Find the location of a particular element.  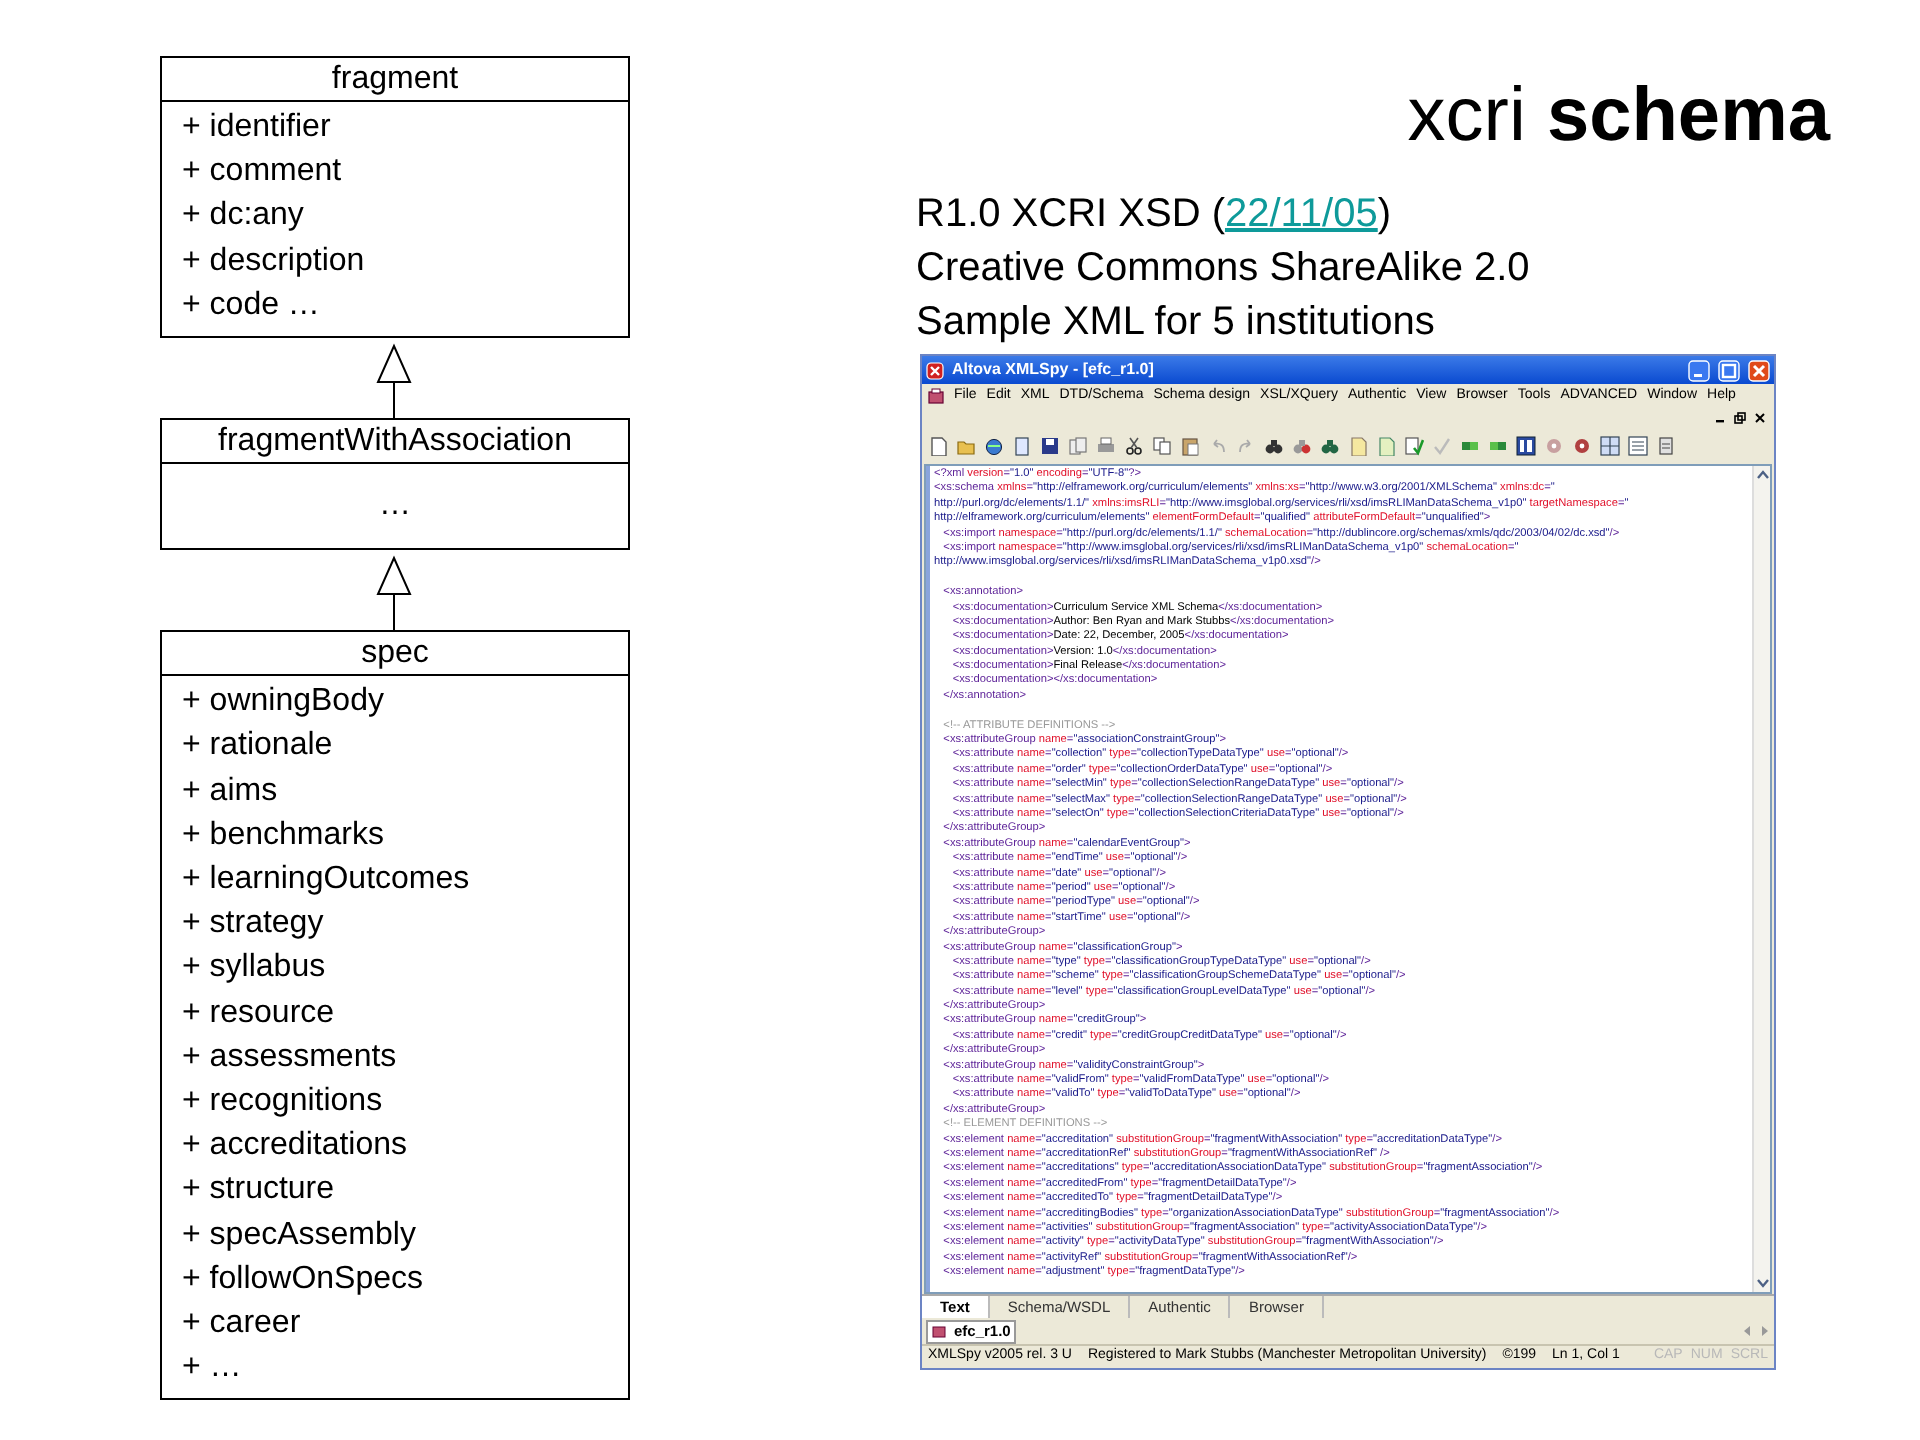

copy-icon is located at coordinates (1162, 446).